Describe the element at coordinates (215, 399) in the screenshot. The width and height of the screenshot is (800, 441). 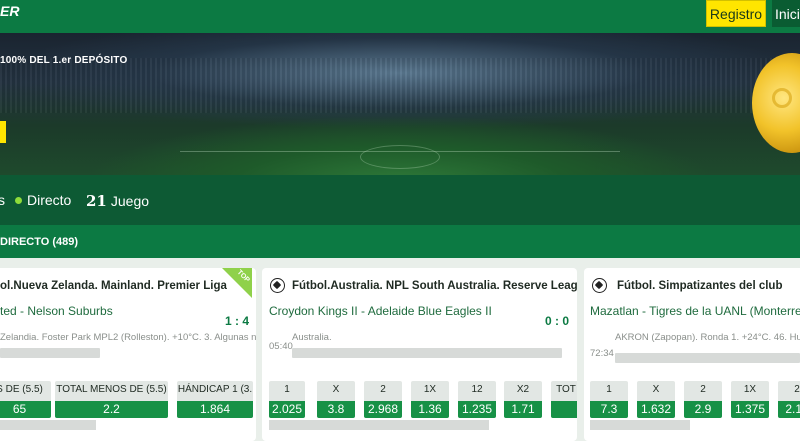
I see `odd-button: HÁNDICAP 1 (3. 1.864` at that location.